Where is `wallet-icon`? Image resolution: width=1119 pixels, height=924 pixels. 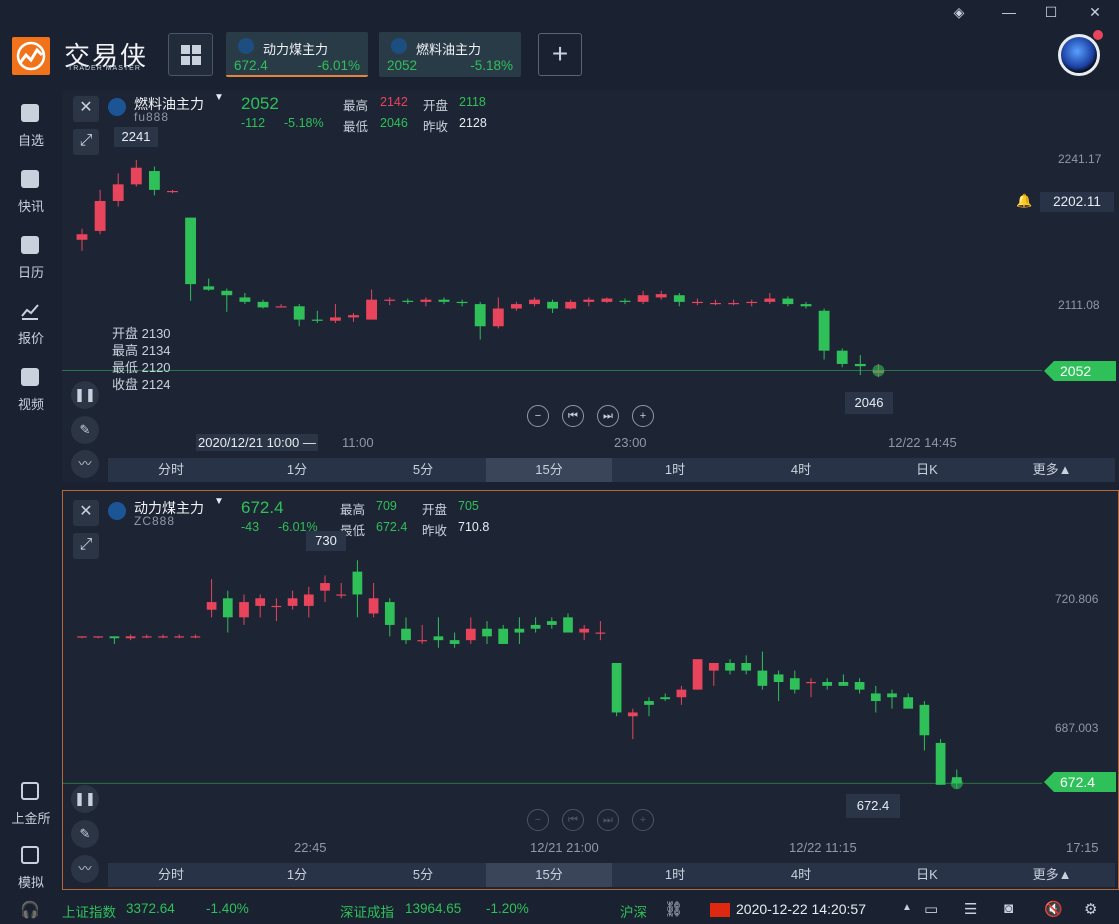
wallet-icon is located at coordinates (30, 855).